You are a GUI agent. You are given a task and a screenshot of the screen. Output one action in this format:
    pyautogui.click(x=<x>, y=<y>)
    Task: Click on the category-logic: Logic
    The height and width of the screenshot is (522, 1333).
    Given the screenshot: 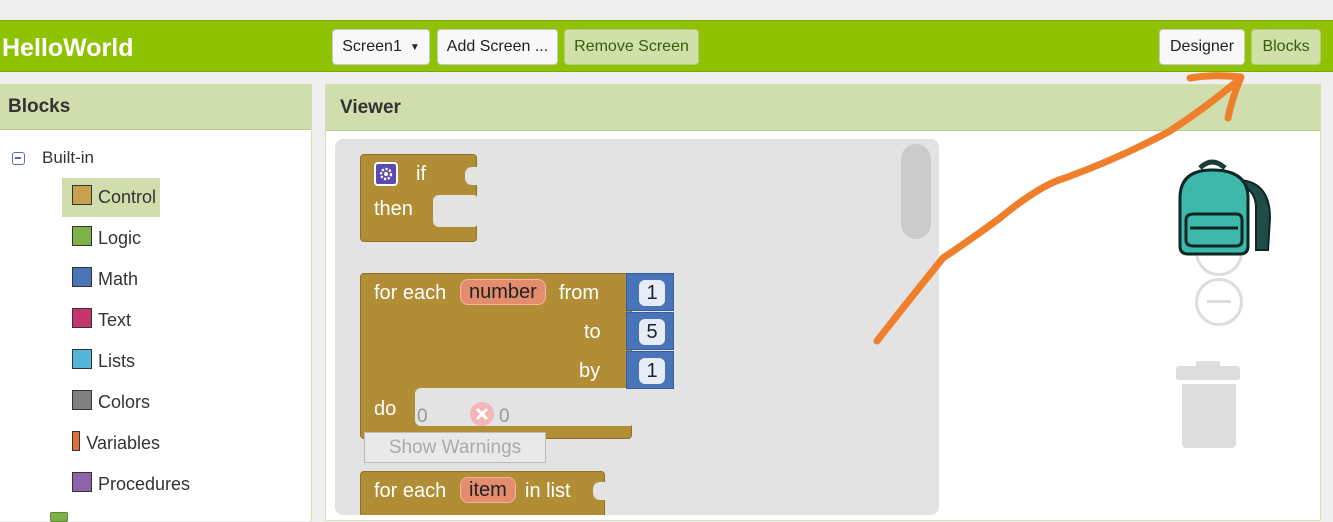 What is the action you would take?
    pyautogui.click(x=111, y=238)
    